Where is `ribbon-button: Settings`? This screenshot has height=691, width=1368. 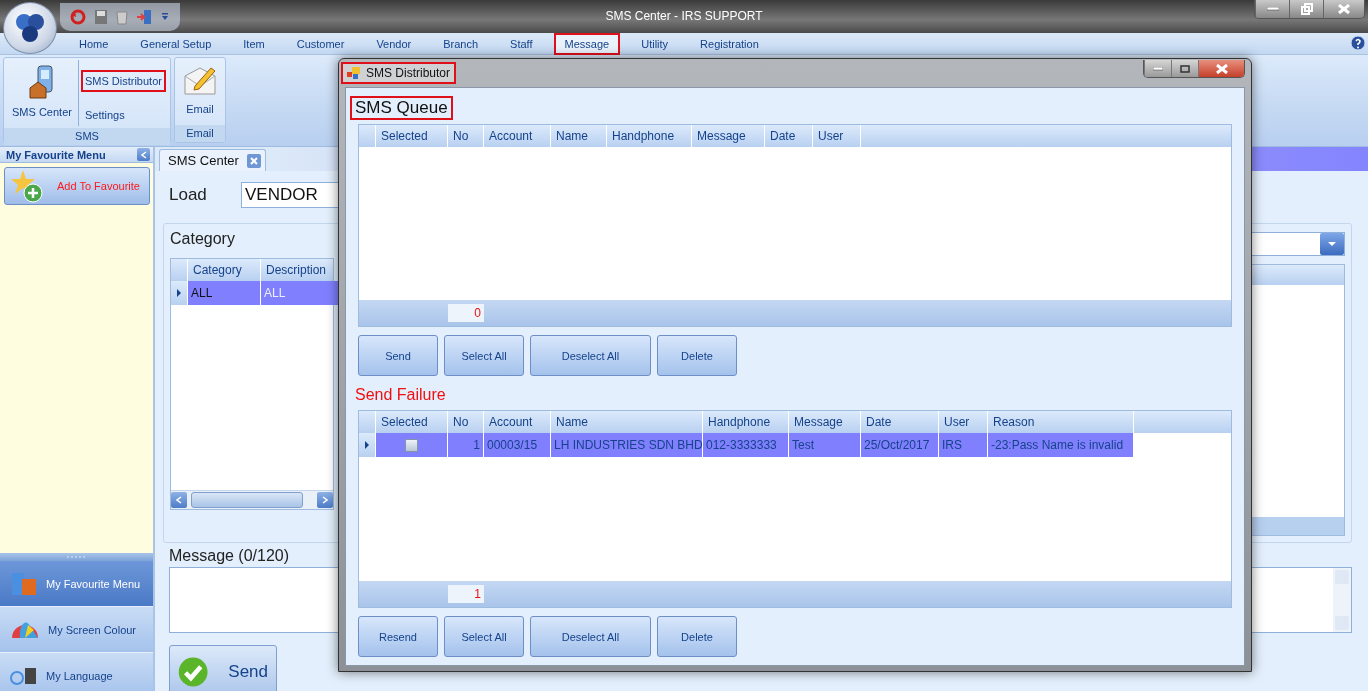 ribbon-button: Settings is located at coordinates (123, 115).